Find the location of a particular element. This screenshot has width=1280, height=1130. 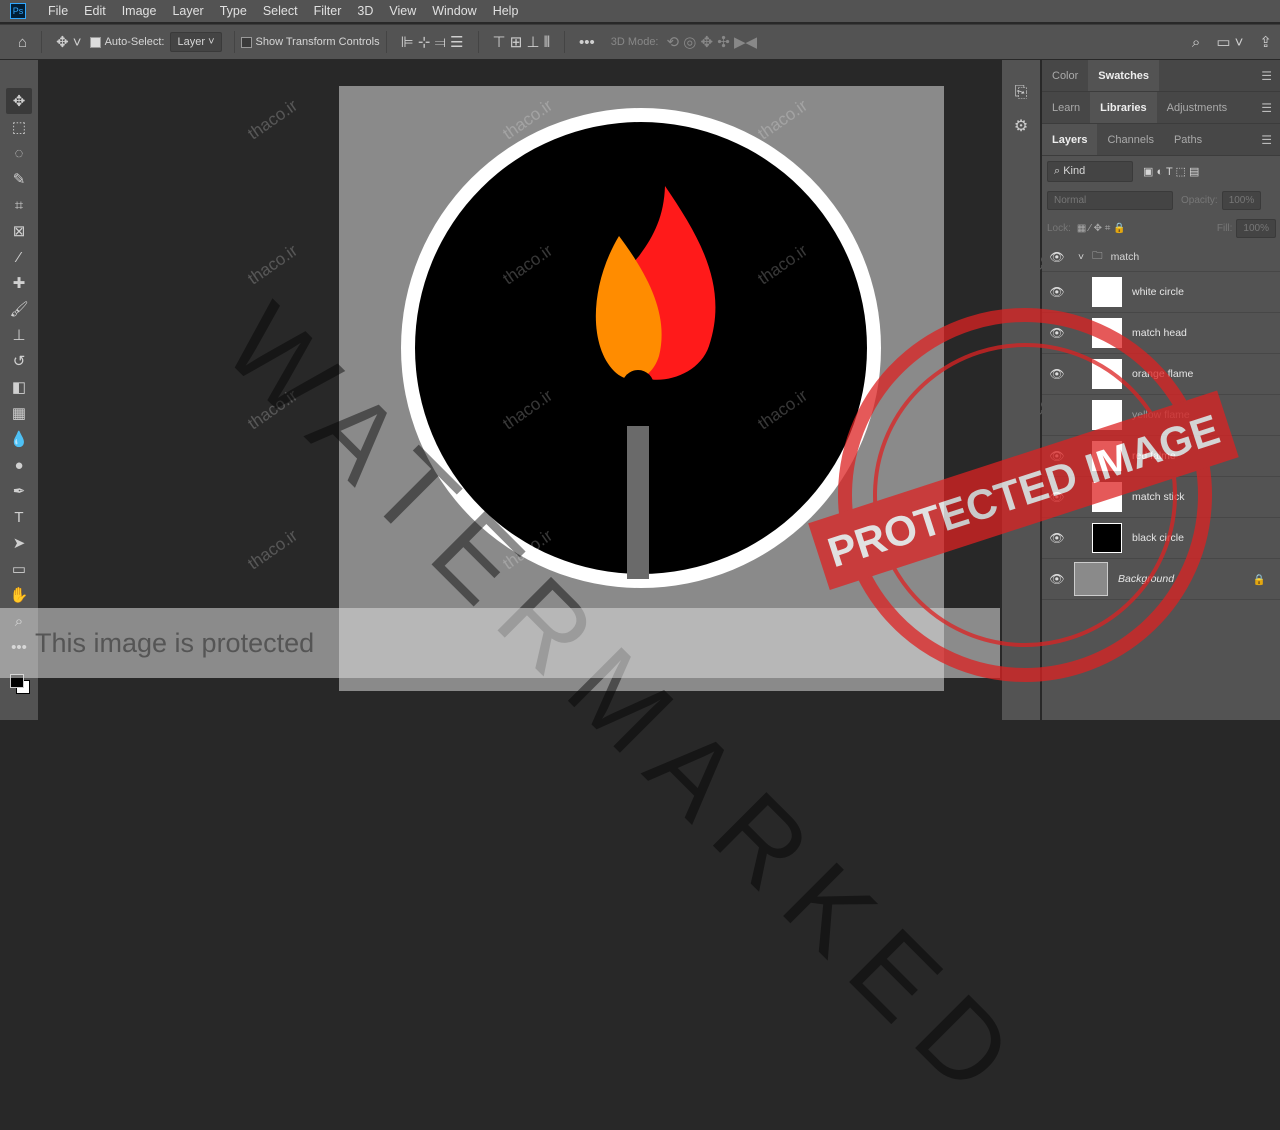

properties-panel-icon: ⚙ is located at coordinates (1021, 126).